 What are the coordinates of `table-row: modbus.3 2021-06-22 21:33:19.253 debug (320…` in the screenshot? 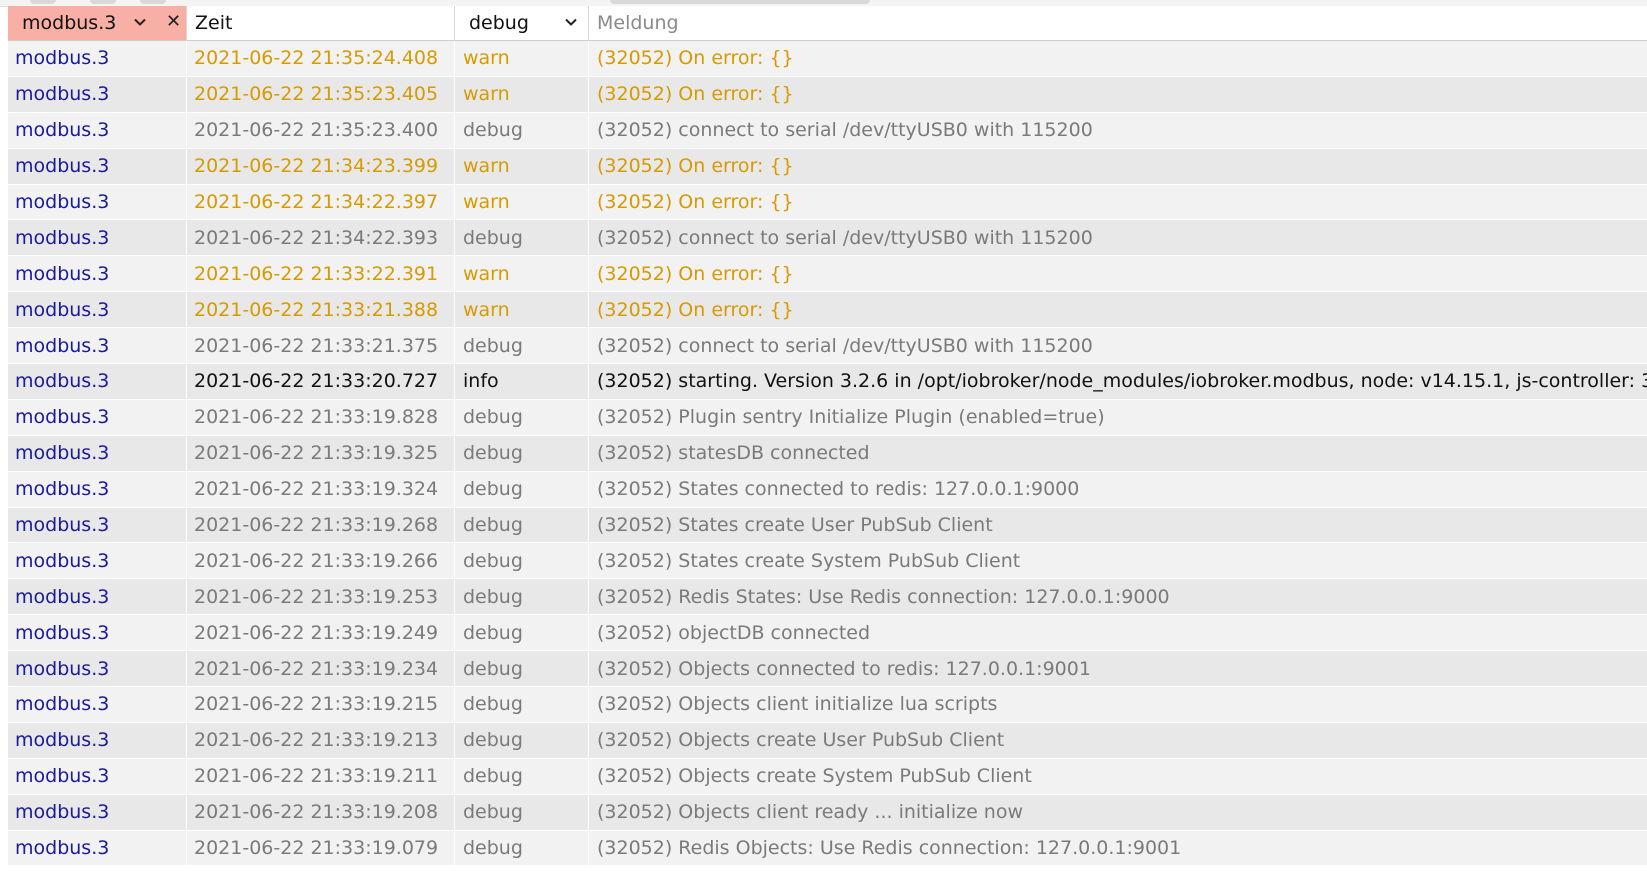 It's located at (827, 597).